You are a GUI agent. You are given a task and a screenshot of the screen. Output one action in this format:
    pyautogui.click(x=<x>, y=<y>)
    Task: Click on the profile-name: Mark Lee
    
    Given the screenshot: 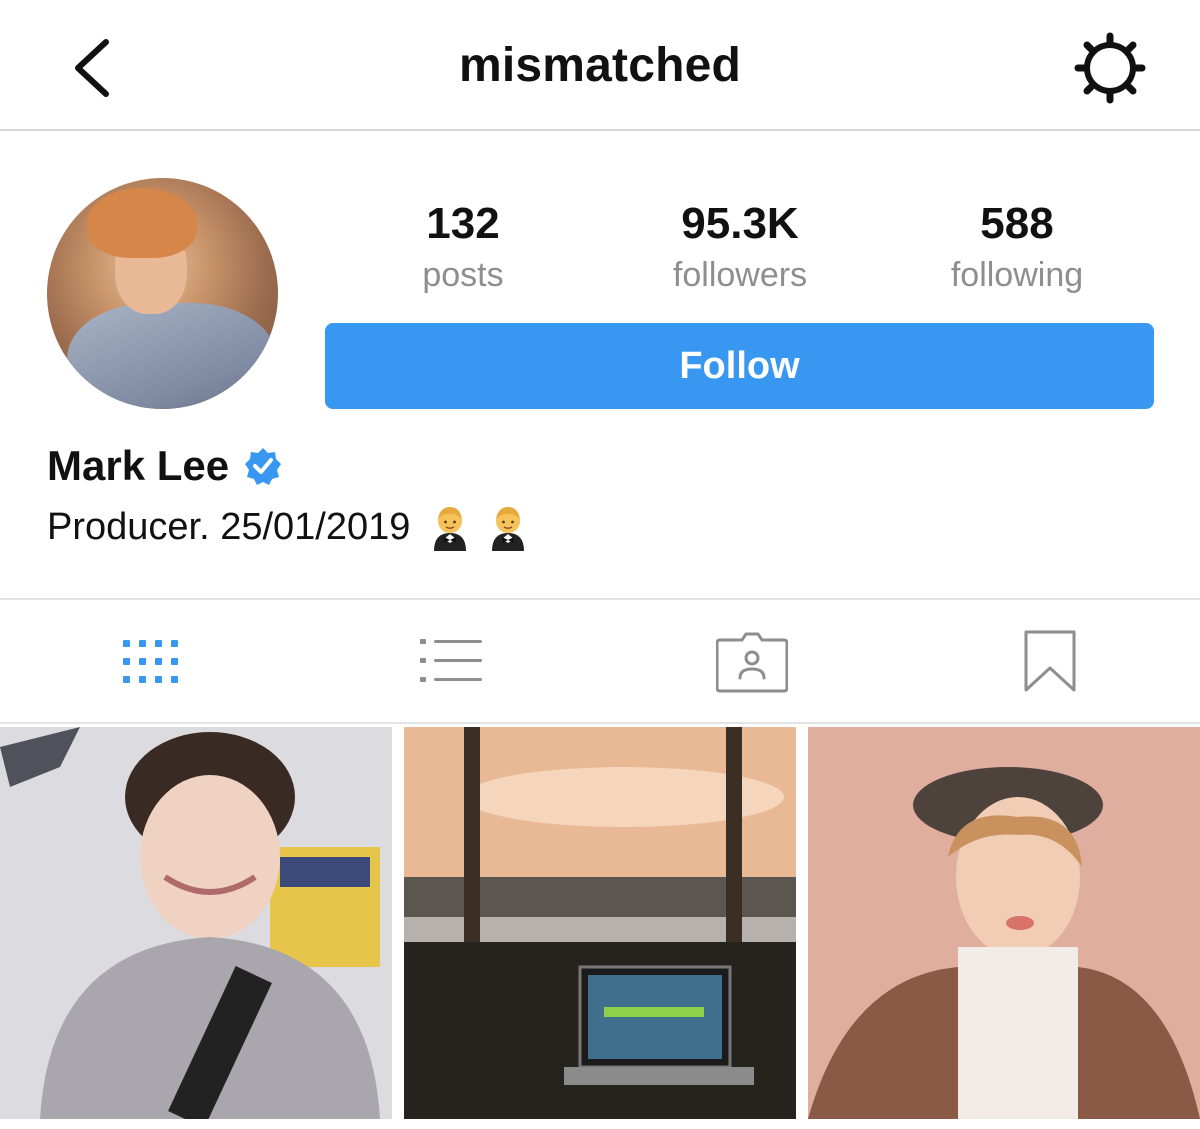 What is the action you would take?
    pyautogui.click(x=138, y=465)
    